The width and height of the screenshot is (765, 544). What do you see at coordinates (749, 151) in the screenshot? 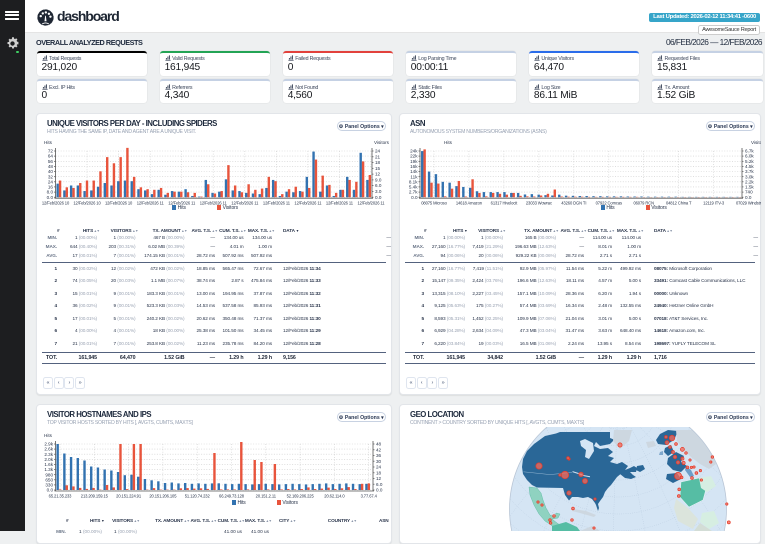
I see `svg-text: 6.7k` at bounding box center [749, 151].